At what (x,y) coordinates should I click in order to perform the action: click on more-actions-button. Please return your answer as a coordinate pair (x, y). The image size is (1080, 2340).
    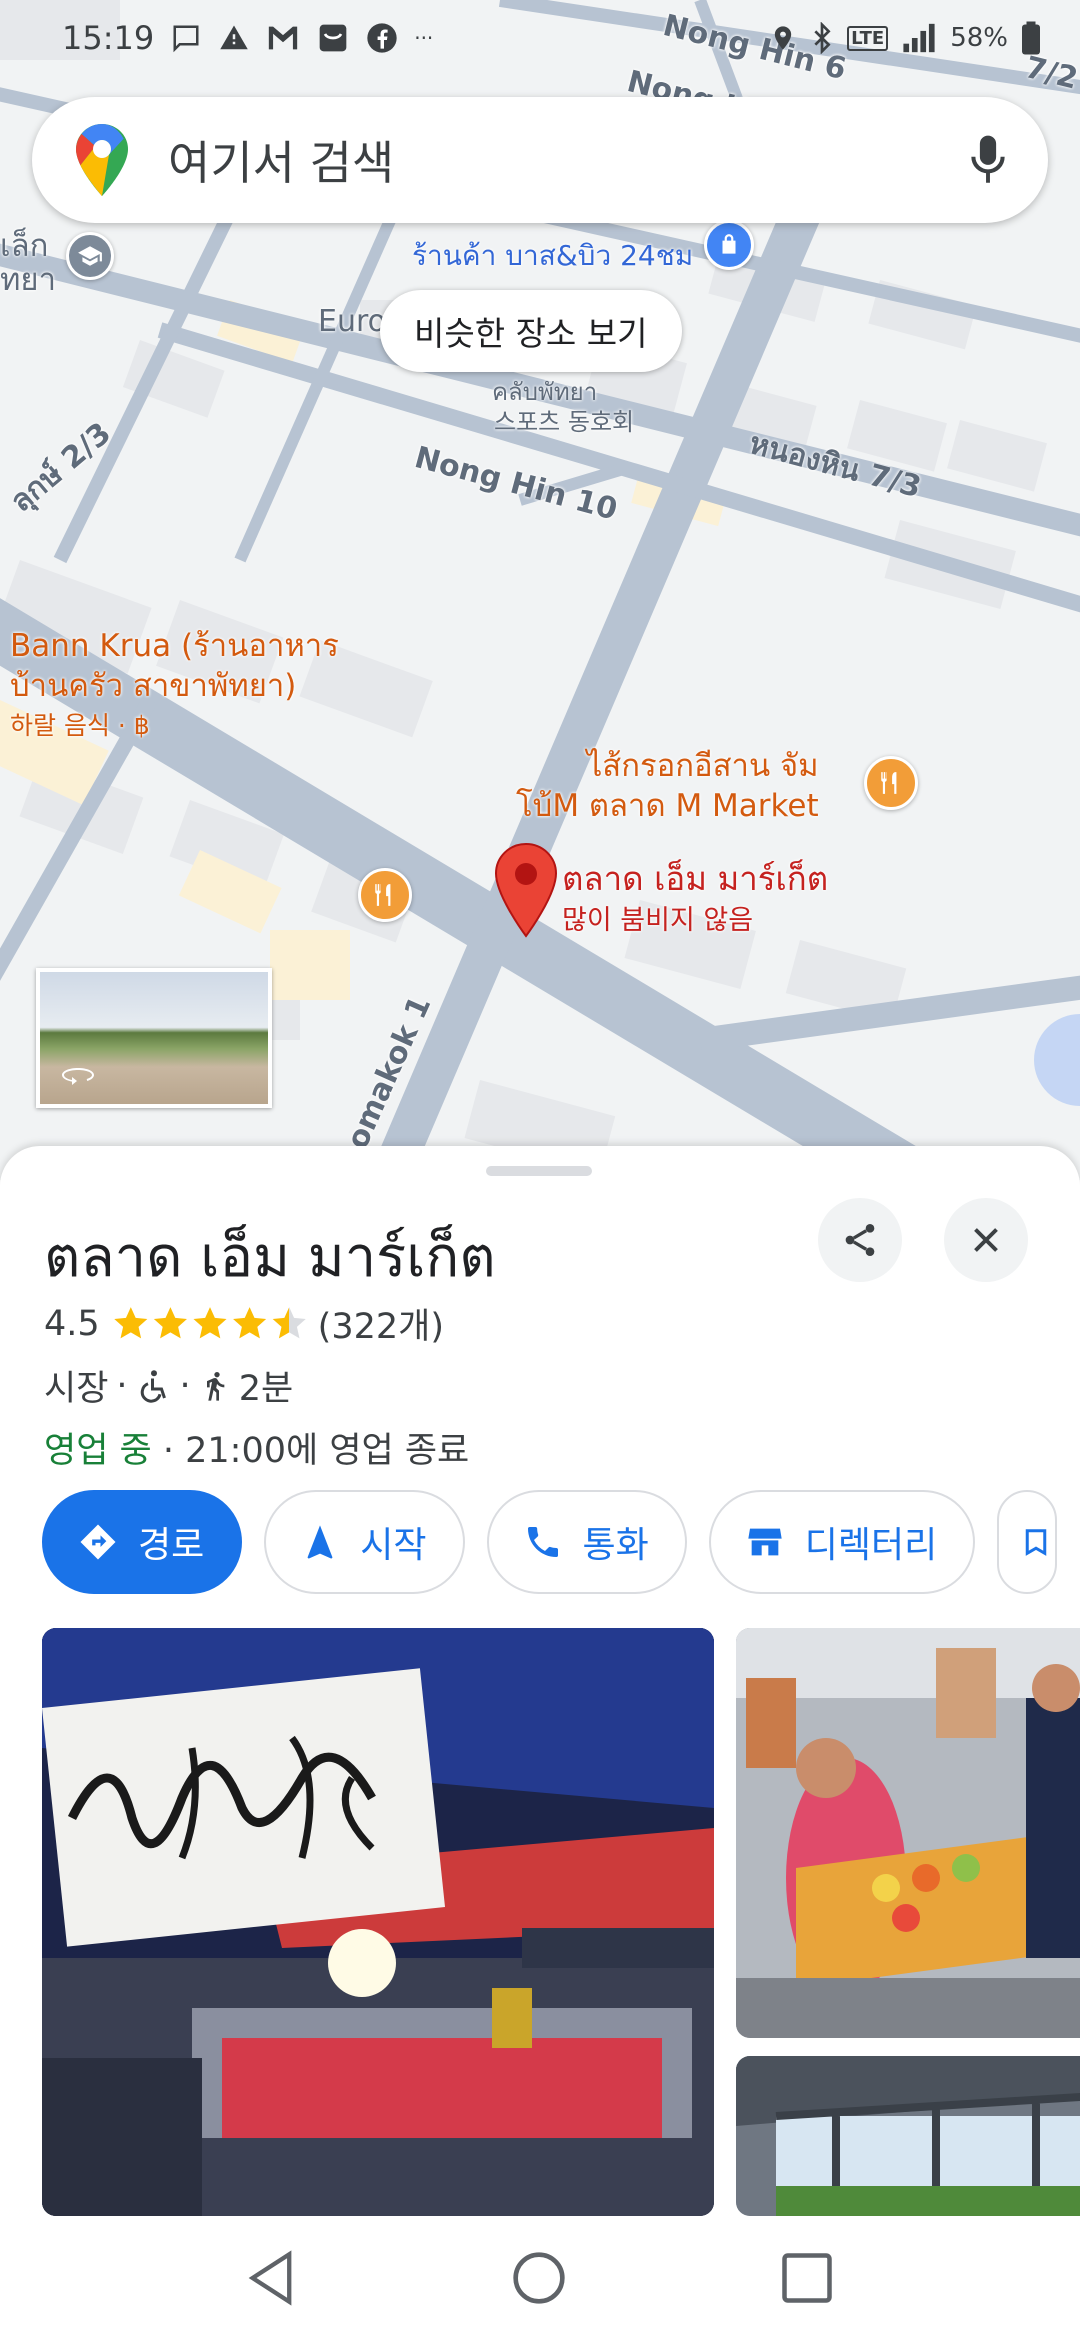
    Looking at the image, I should click on (1027, 1542).